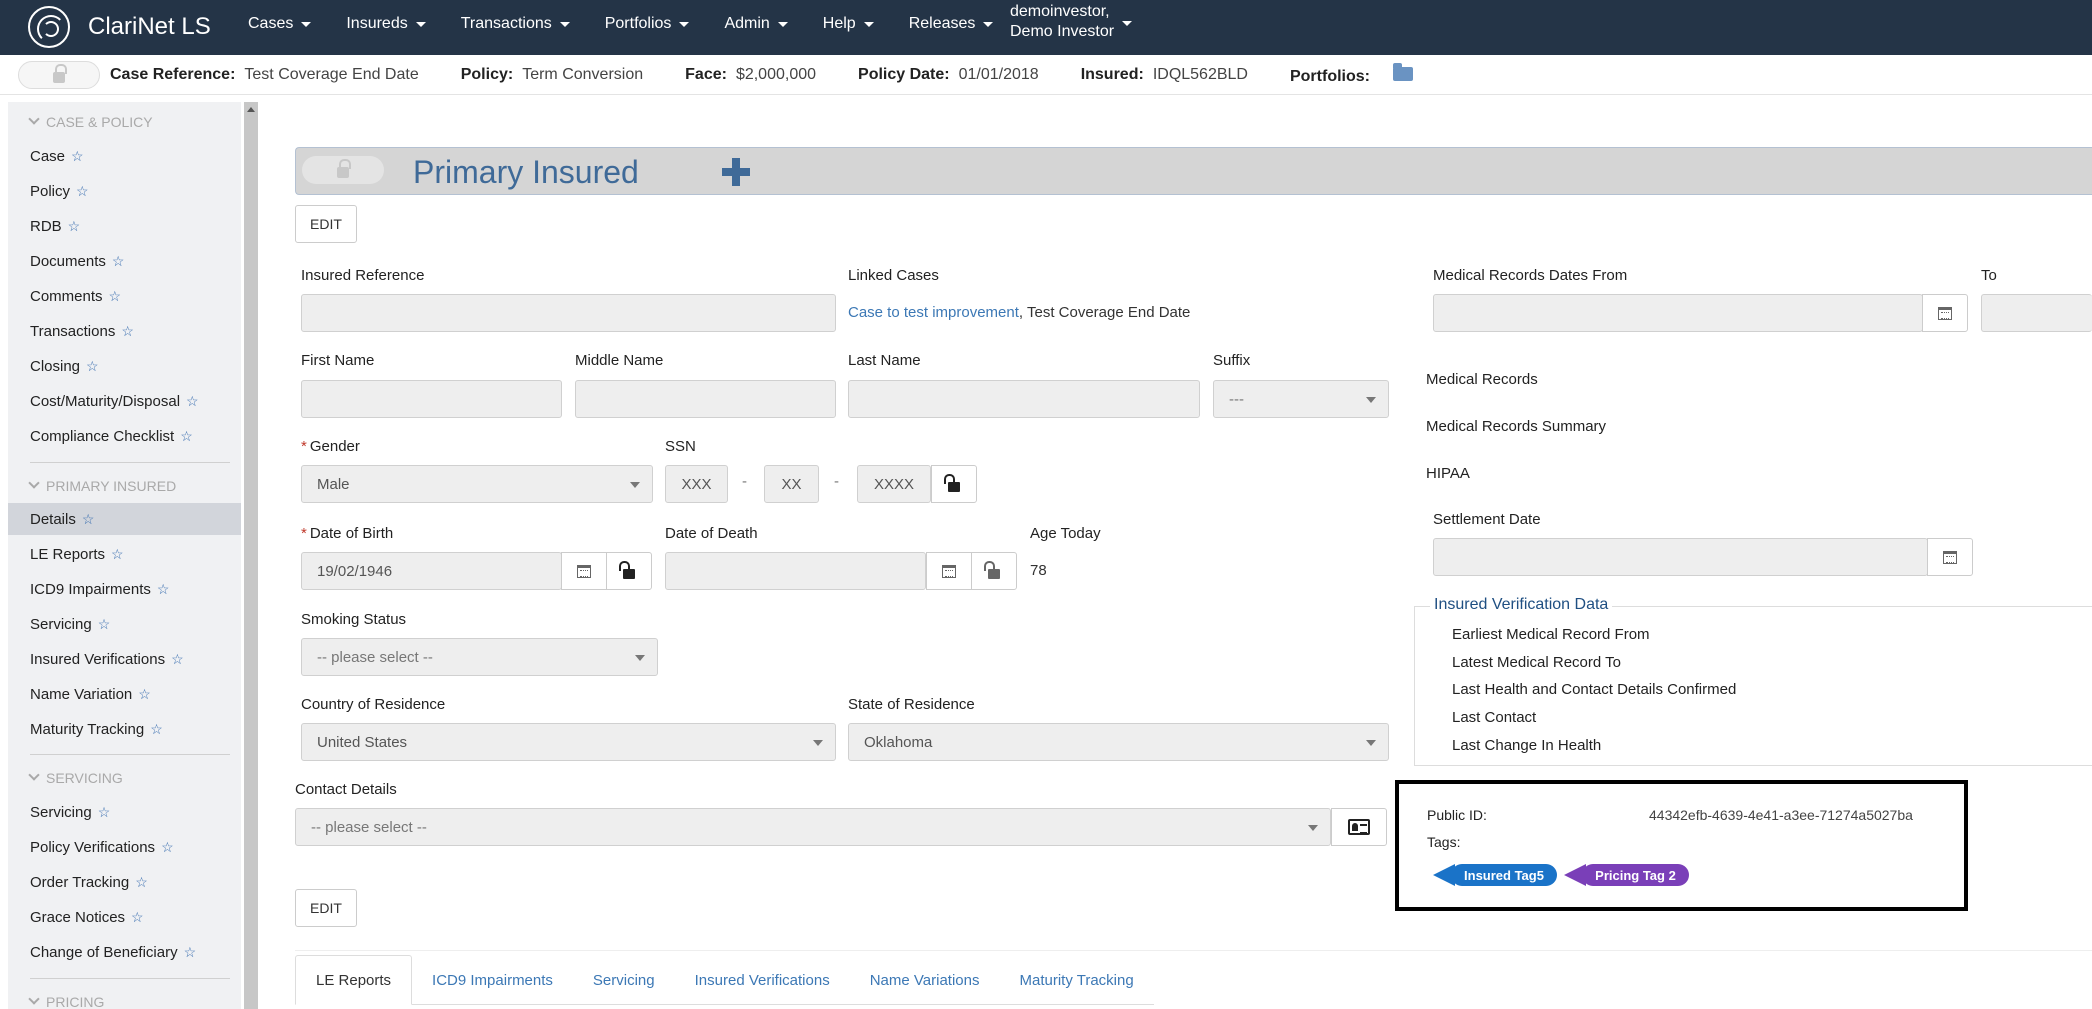 The image size is (2092, 1009). What do you see at coordinates (994, 571) in the screenshot?
I see `dod-unlock-button` at bounding box center [994, 571].